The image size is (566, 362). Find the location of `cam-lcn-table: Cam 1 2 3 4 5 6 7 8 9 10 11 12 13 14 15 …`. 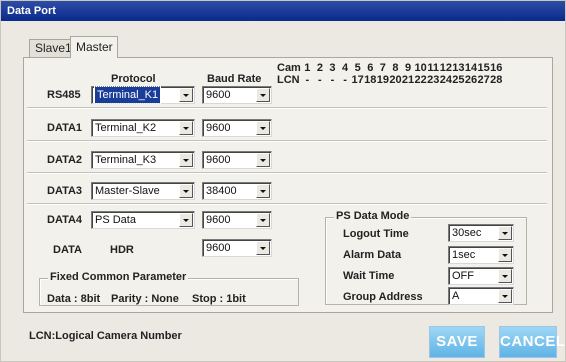

cam-lcn-table: Cam 1 2 3 4 5 6 7 8 9 10 11 12 13 14 15 … is located at coordinates (390, 75).